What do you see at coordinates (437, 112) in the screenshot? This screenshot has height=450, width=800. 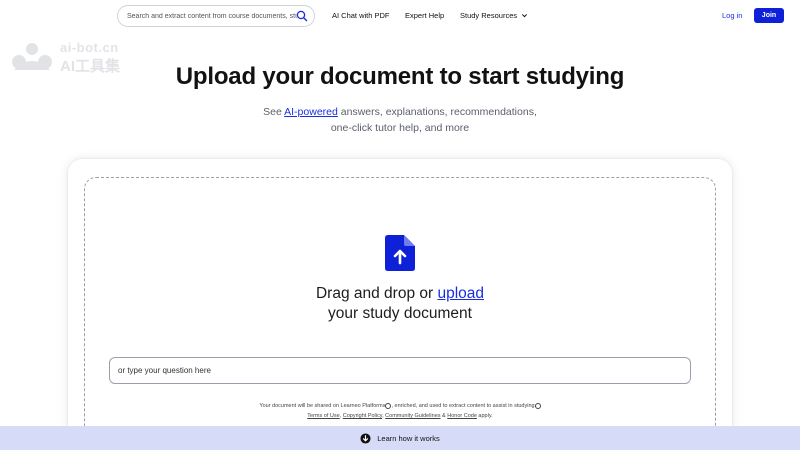 I see `hero-sub-rest: answers, explanations, recommendations,` at bounding box center [437, 112].